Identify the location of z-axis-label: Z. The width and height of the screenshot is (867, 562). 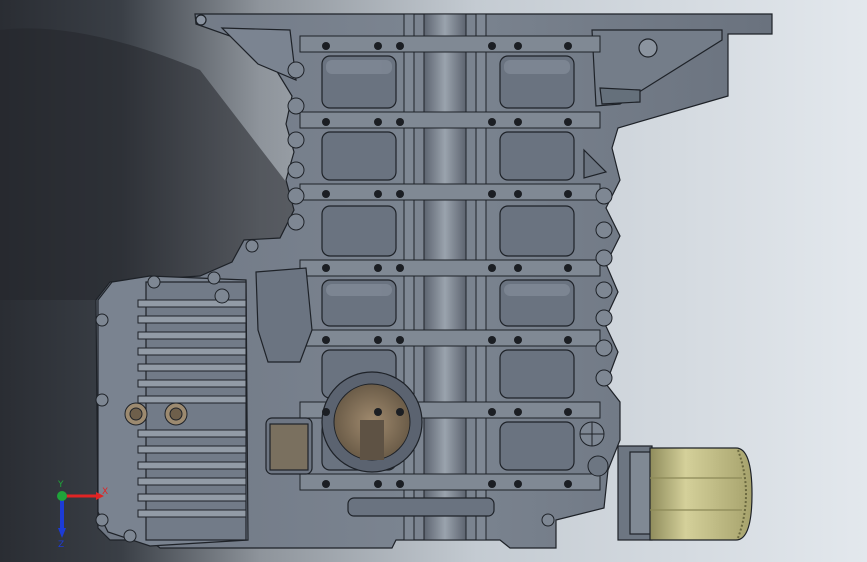
(61, 545).